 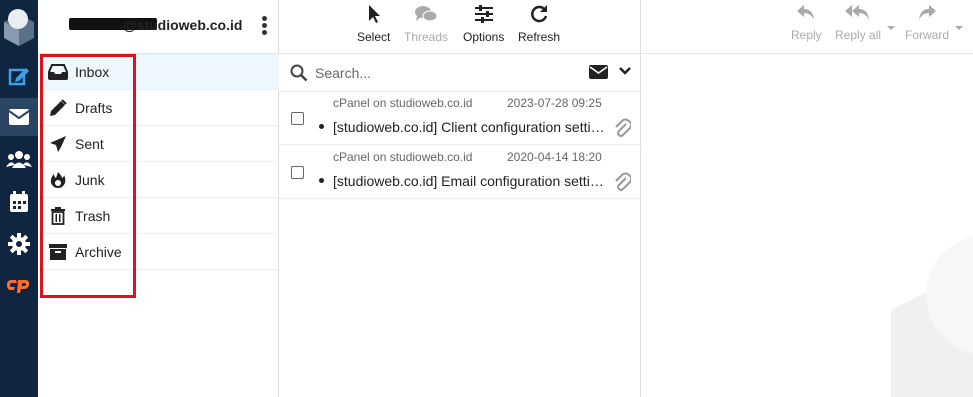 I want to click on mail-icon, so click(x=19, y=117).